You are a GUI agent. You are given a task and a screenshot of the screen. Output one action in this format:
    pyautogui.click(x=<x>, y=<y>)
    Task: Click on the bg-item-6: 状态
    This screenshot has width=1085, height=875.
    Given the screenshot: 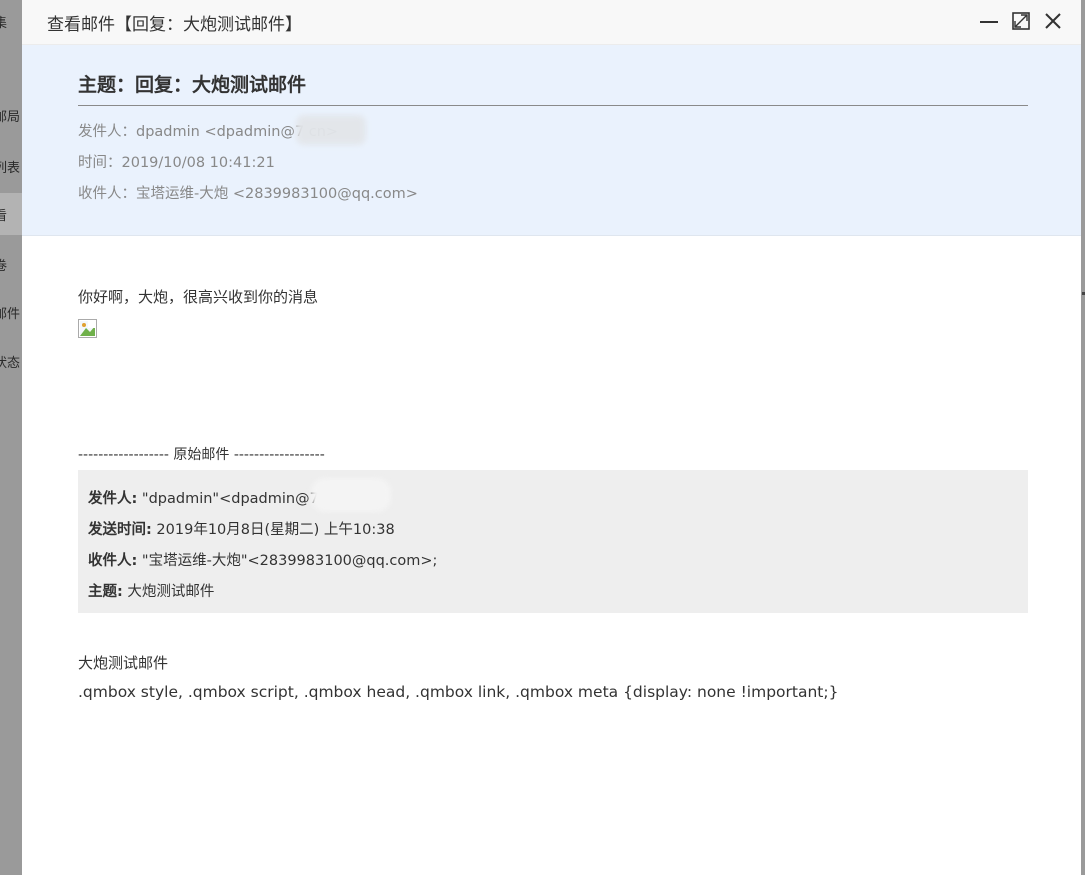 What is the action you would take?
    pyautogui.click(x=10, y=363)
    